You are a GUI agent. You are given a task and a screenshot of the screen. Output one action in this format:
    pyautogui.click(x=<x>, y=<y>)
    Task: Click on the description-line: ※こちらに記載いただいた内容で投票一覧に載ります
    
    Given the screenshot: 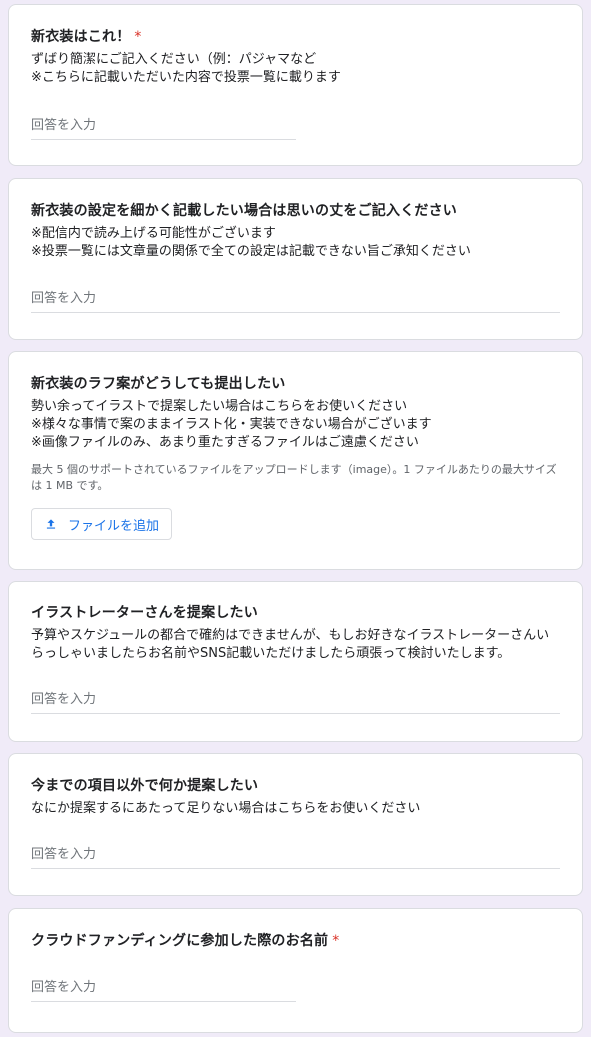 What is the action you would take?
    pyautogui.click(x=186, y=77)
    